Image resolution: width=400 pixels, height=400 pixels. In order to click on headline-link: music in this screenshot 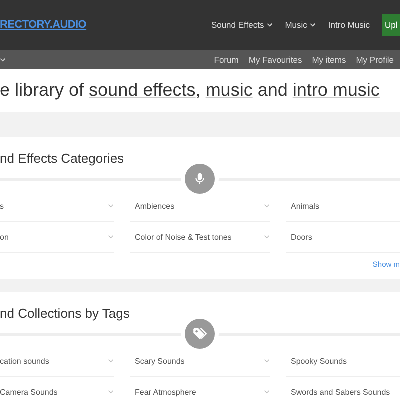, I will do `click(229, 90)`.